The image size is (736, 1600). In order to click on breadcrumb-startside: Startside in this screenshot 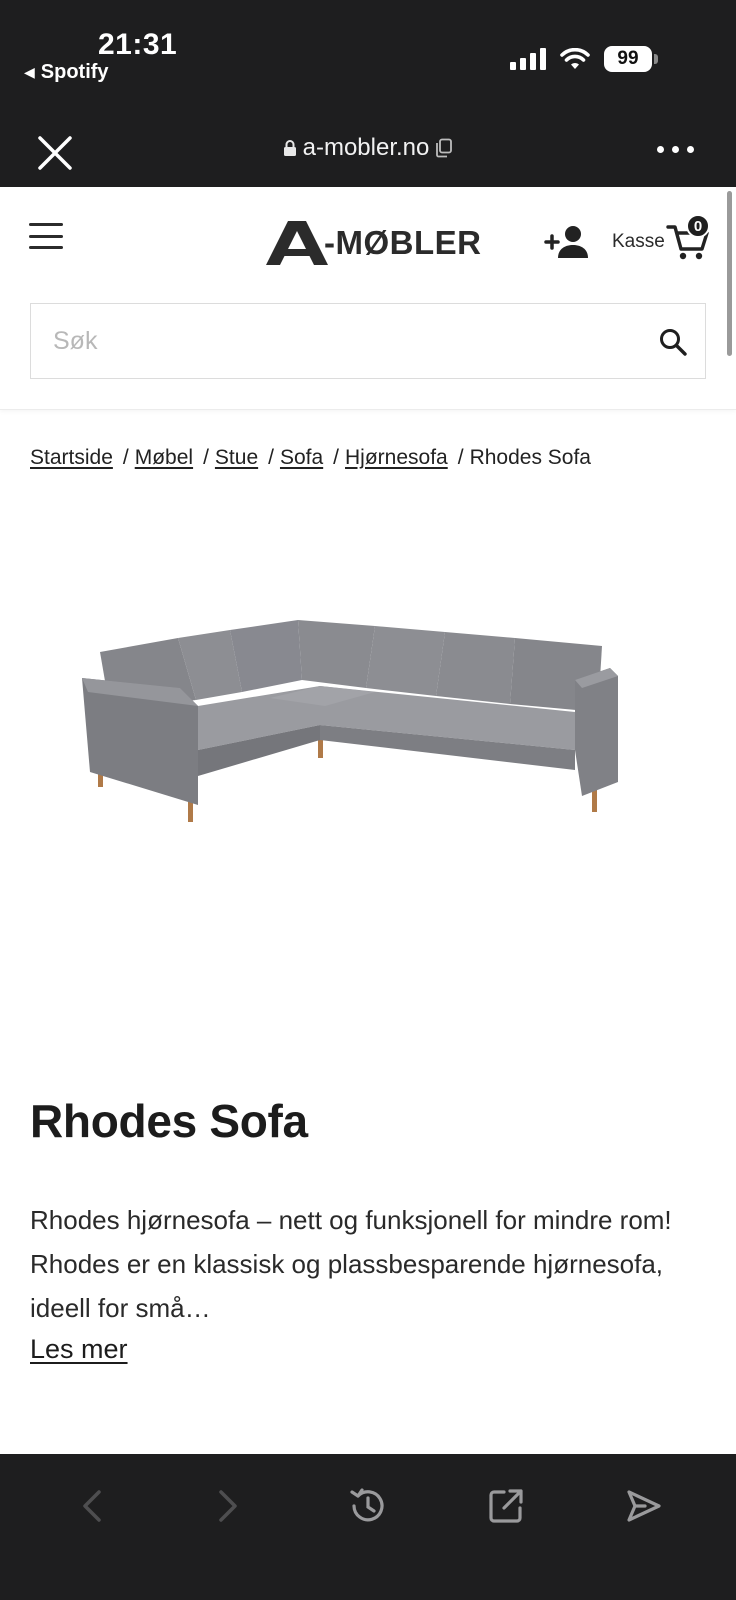, I will do `click(71, 458)`.